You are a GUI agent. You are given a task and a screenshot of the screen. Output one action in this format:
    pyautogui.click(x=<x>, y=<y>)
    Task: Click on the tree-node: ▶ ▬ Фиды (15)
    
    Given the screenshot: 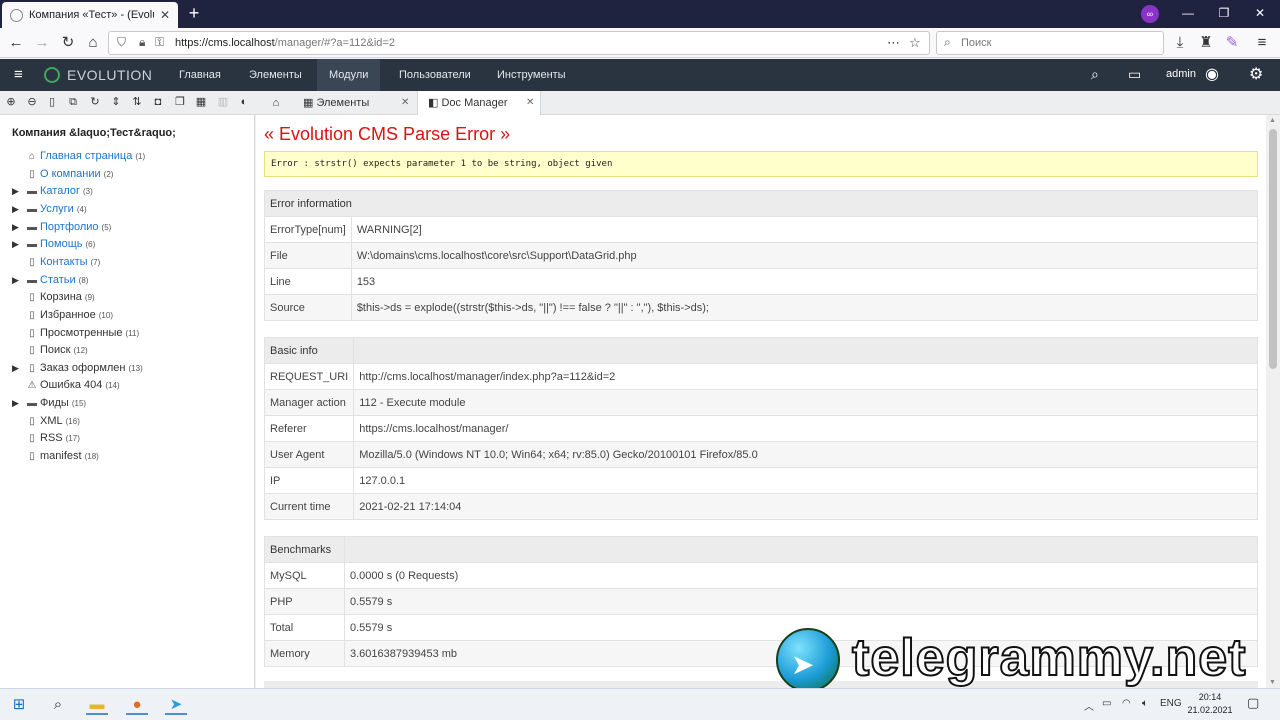 What is the action you would take?
    pyautogui.click(x=49, y=403)
    